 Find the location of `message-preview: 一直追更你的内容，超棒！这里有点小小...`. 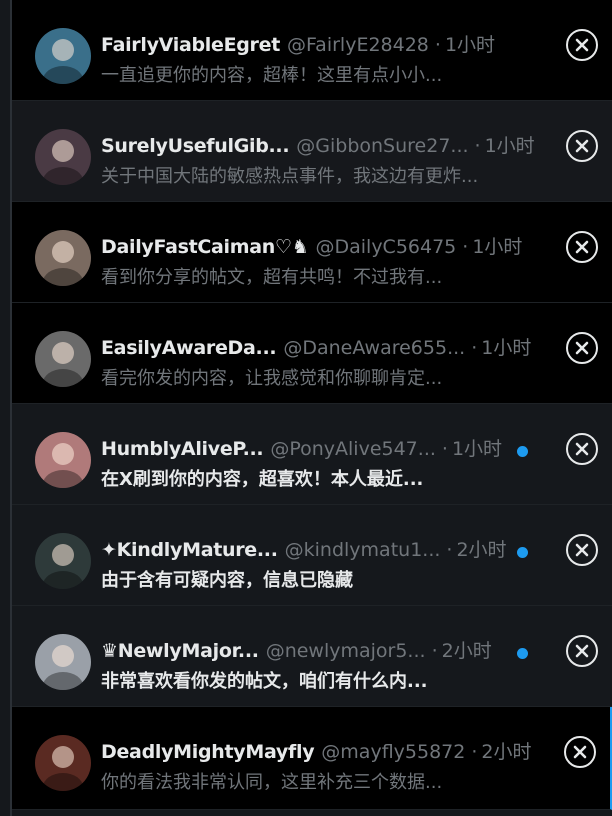

message-preview: 一直追更你的内容，超棒！这里有点小小... is located at coordinates (272, 75).